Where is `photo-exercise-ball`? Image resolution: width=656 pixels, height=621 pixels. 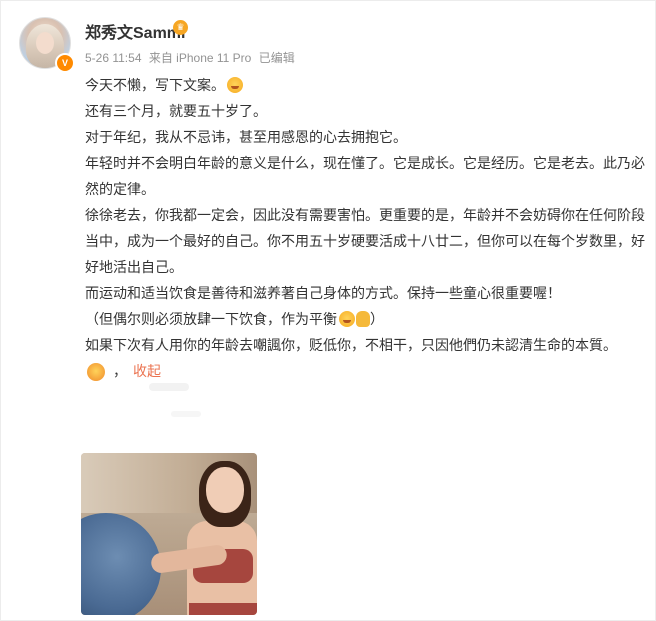
photo-exercise-ball is located at coordinates (121, 564).